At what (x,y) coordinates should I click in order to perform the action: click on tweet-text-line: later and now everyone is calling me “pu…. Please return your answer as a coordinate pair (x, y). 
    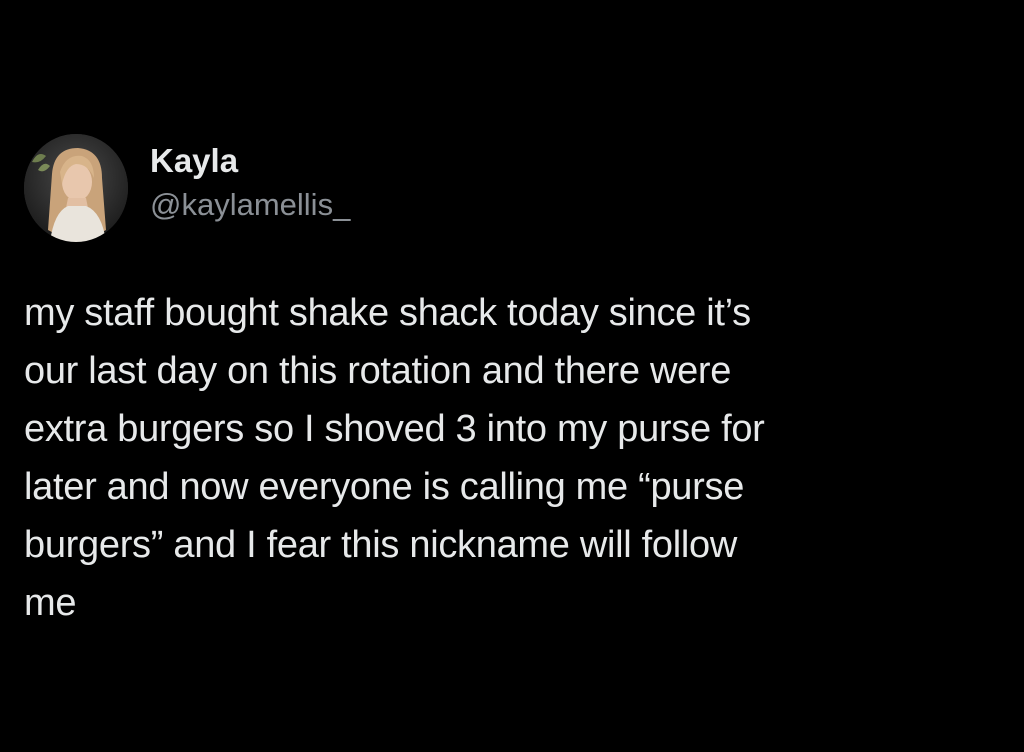
    Looking at the image, I should click on (384, 487).